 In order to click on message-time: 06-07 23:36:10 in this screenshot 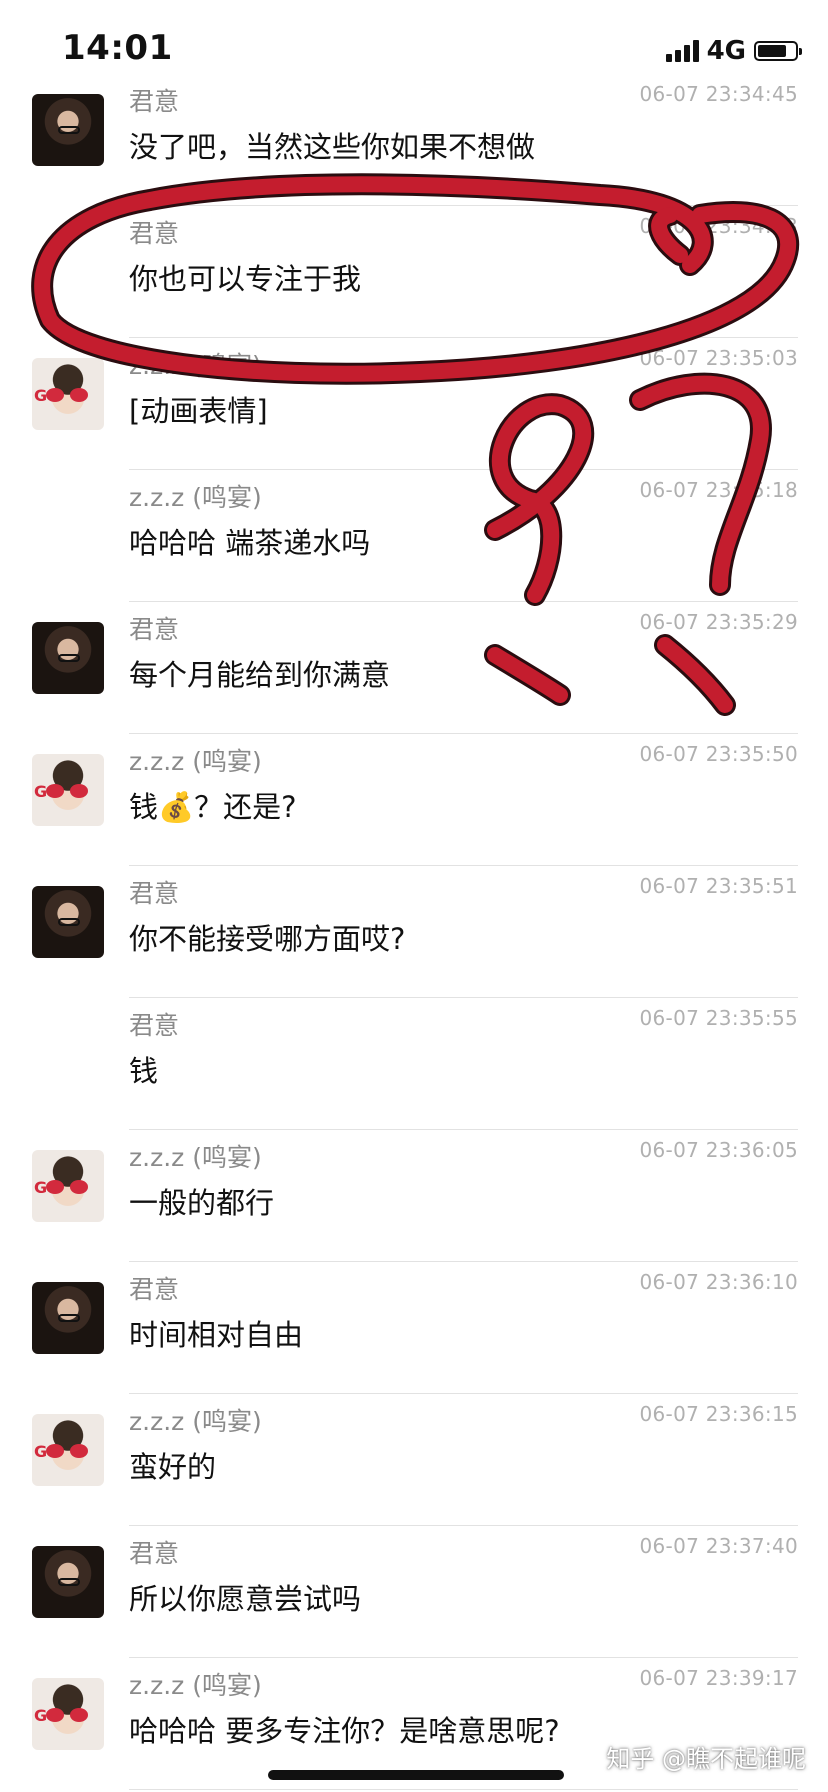, I will do `click(718, 1282)`.